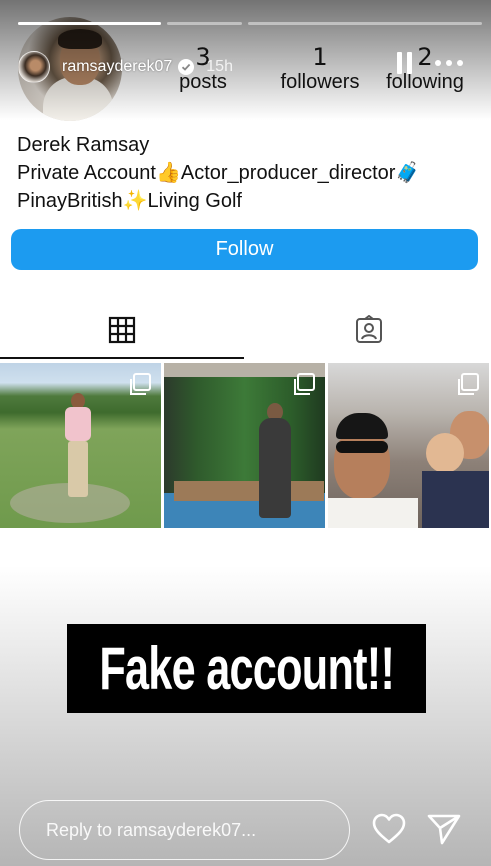  I want to click on profile-tabs, so click(245, 331).